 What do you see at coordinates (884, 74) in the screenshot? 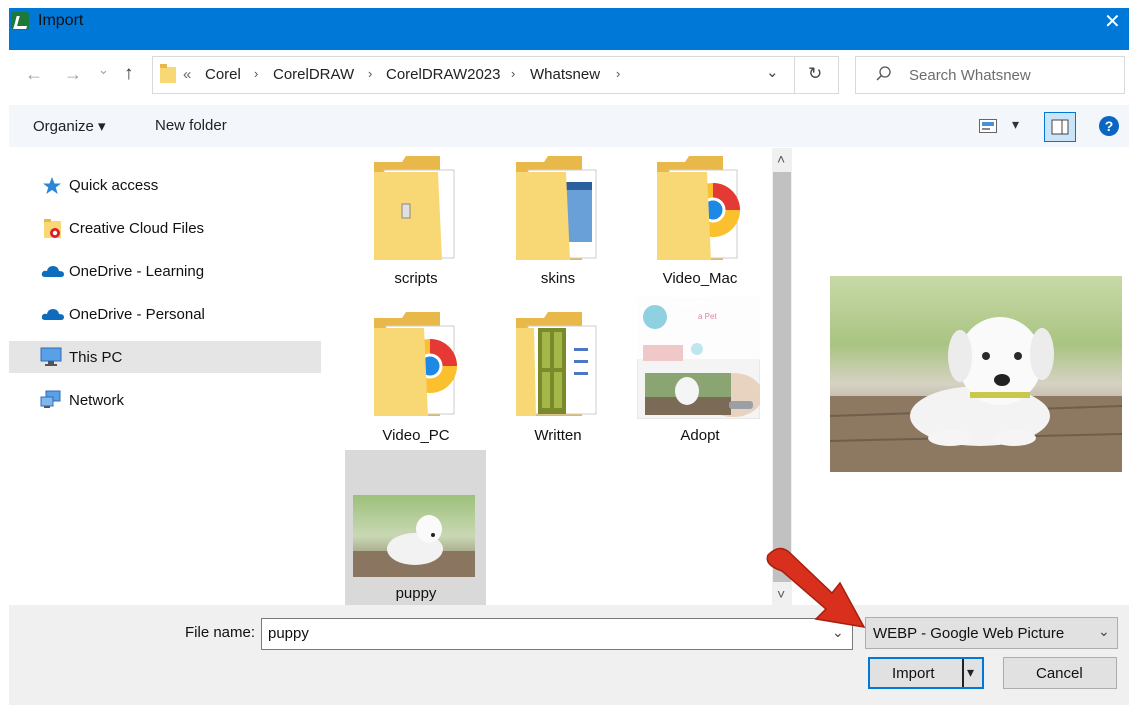
I see `search-icon` at bounding box center [884, 74].